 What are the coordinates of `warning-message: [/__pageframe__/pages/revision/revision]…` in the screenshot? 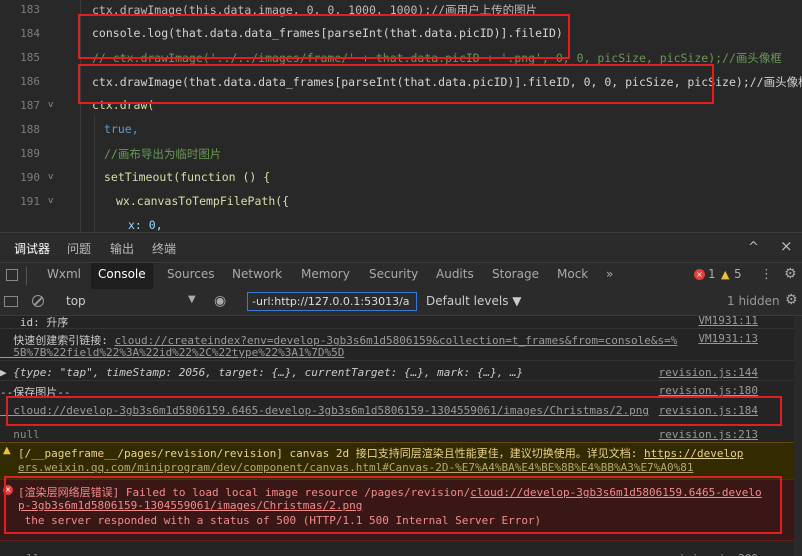 It's located at (406, 453).